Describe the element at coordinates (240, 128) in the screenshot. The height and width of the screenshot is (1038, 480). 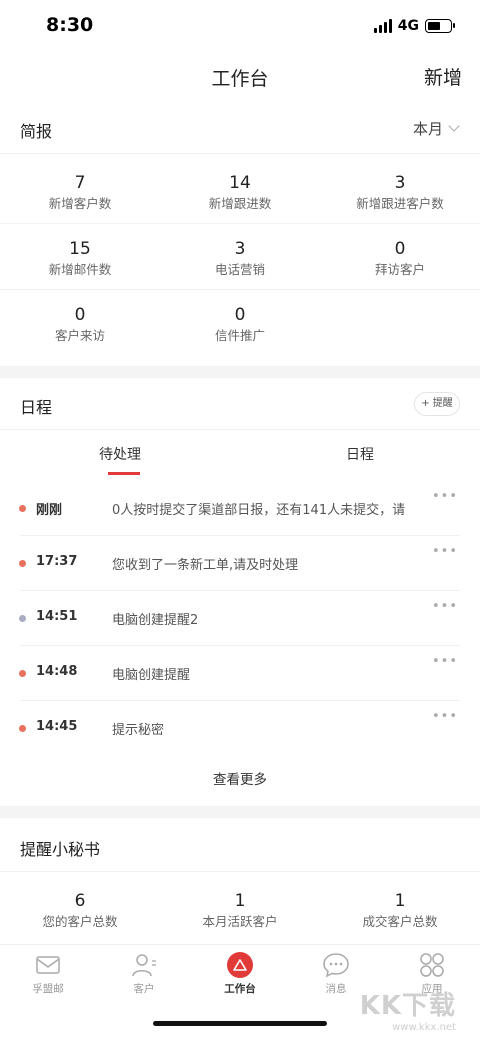
I see `briefing-header: 简报 本月` at that location.